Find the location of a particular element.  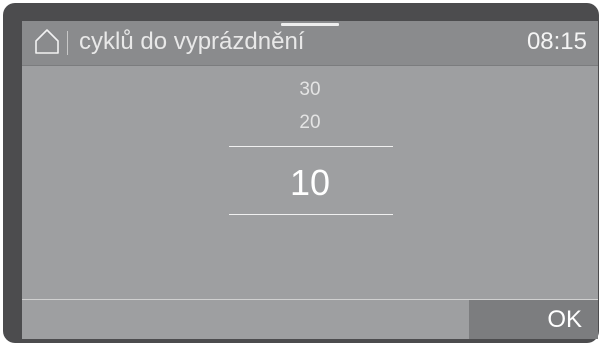

footer-bar: OK is located at coordinates (310, 319).